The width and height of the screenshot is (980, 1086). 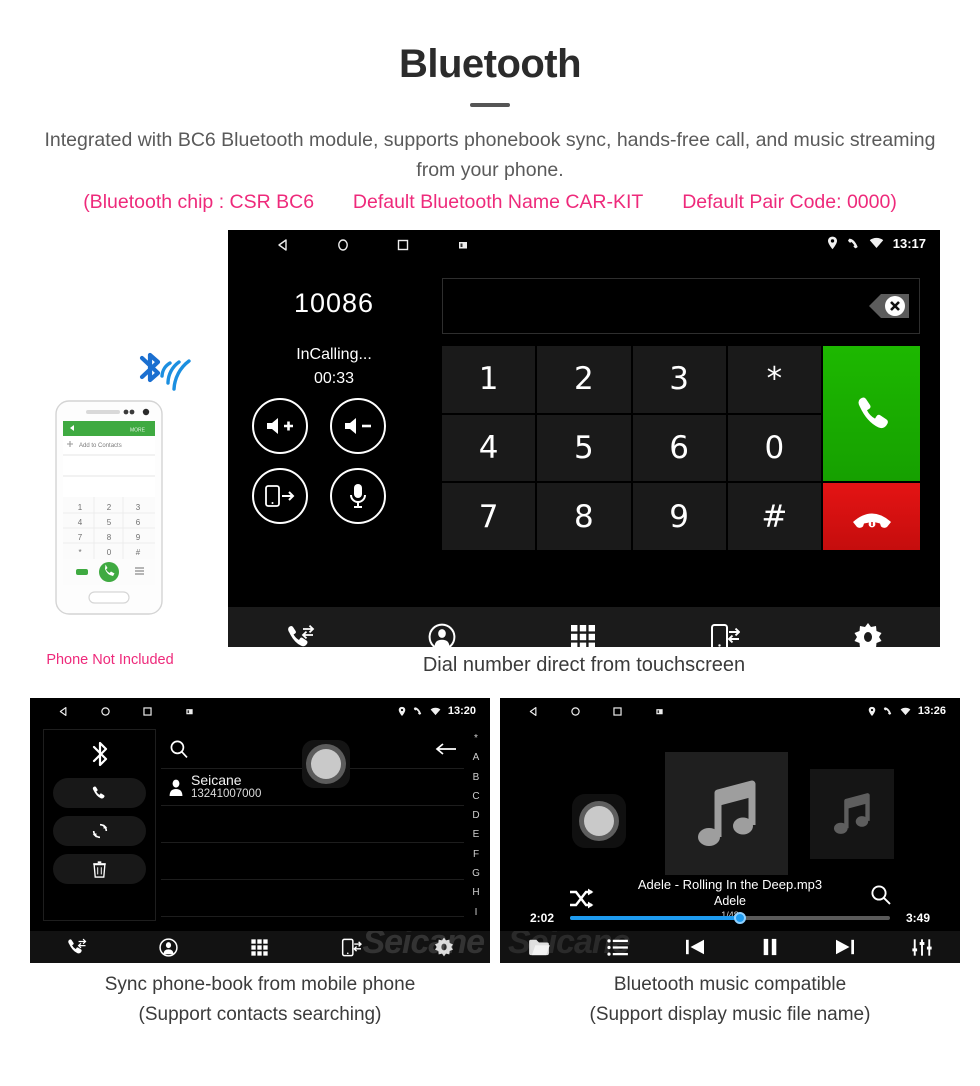 What do you see at coordinates (176, 787) in the screenshot?
I see `avatar-icon` at bounding box center [176, 787].